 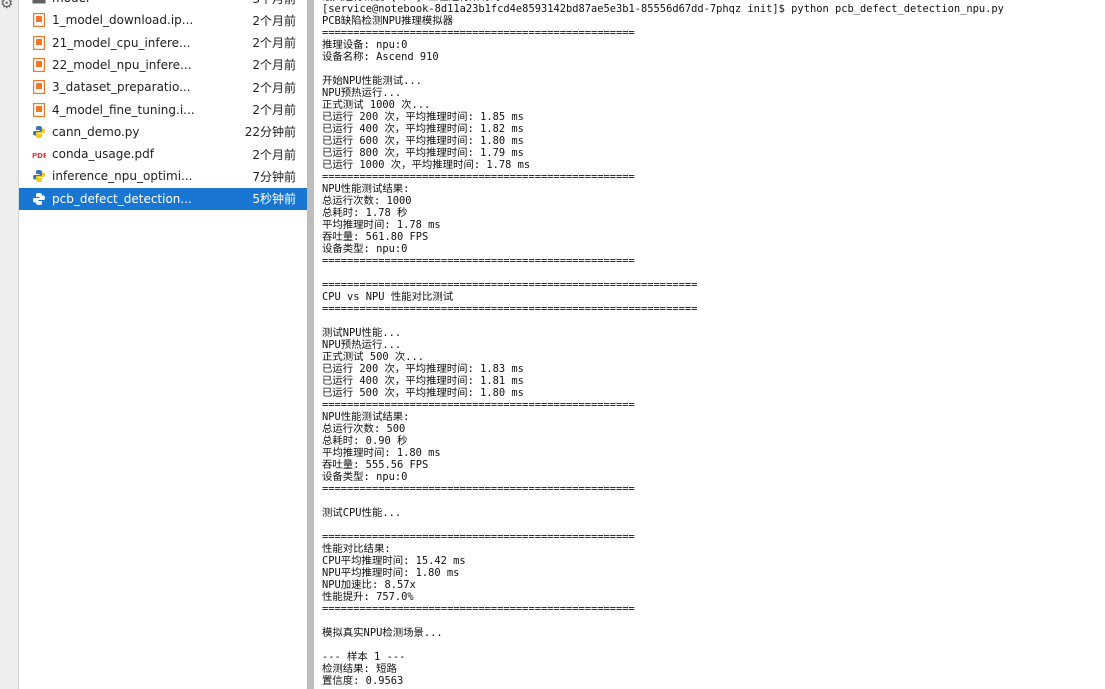 I want to click on file-item: inference_npu_optimi... 7分钟前, so click(x=163, y=176).